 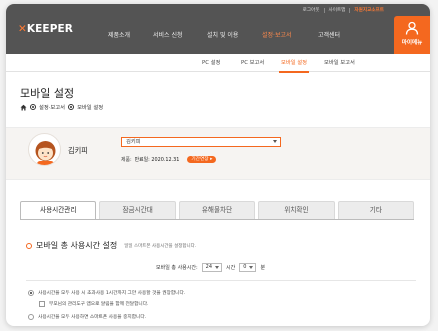 What do you see at coordinates (221, 280) in the screenshot?
I see `section-divider` at bounding box center [221, 280].